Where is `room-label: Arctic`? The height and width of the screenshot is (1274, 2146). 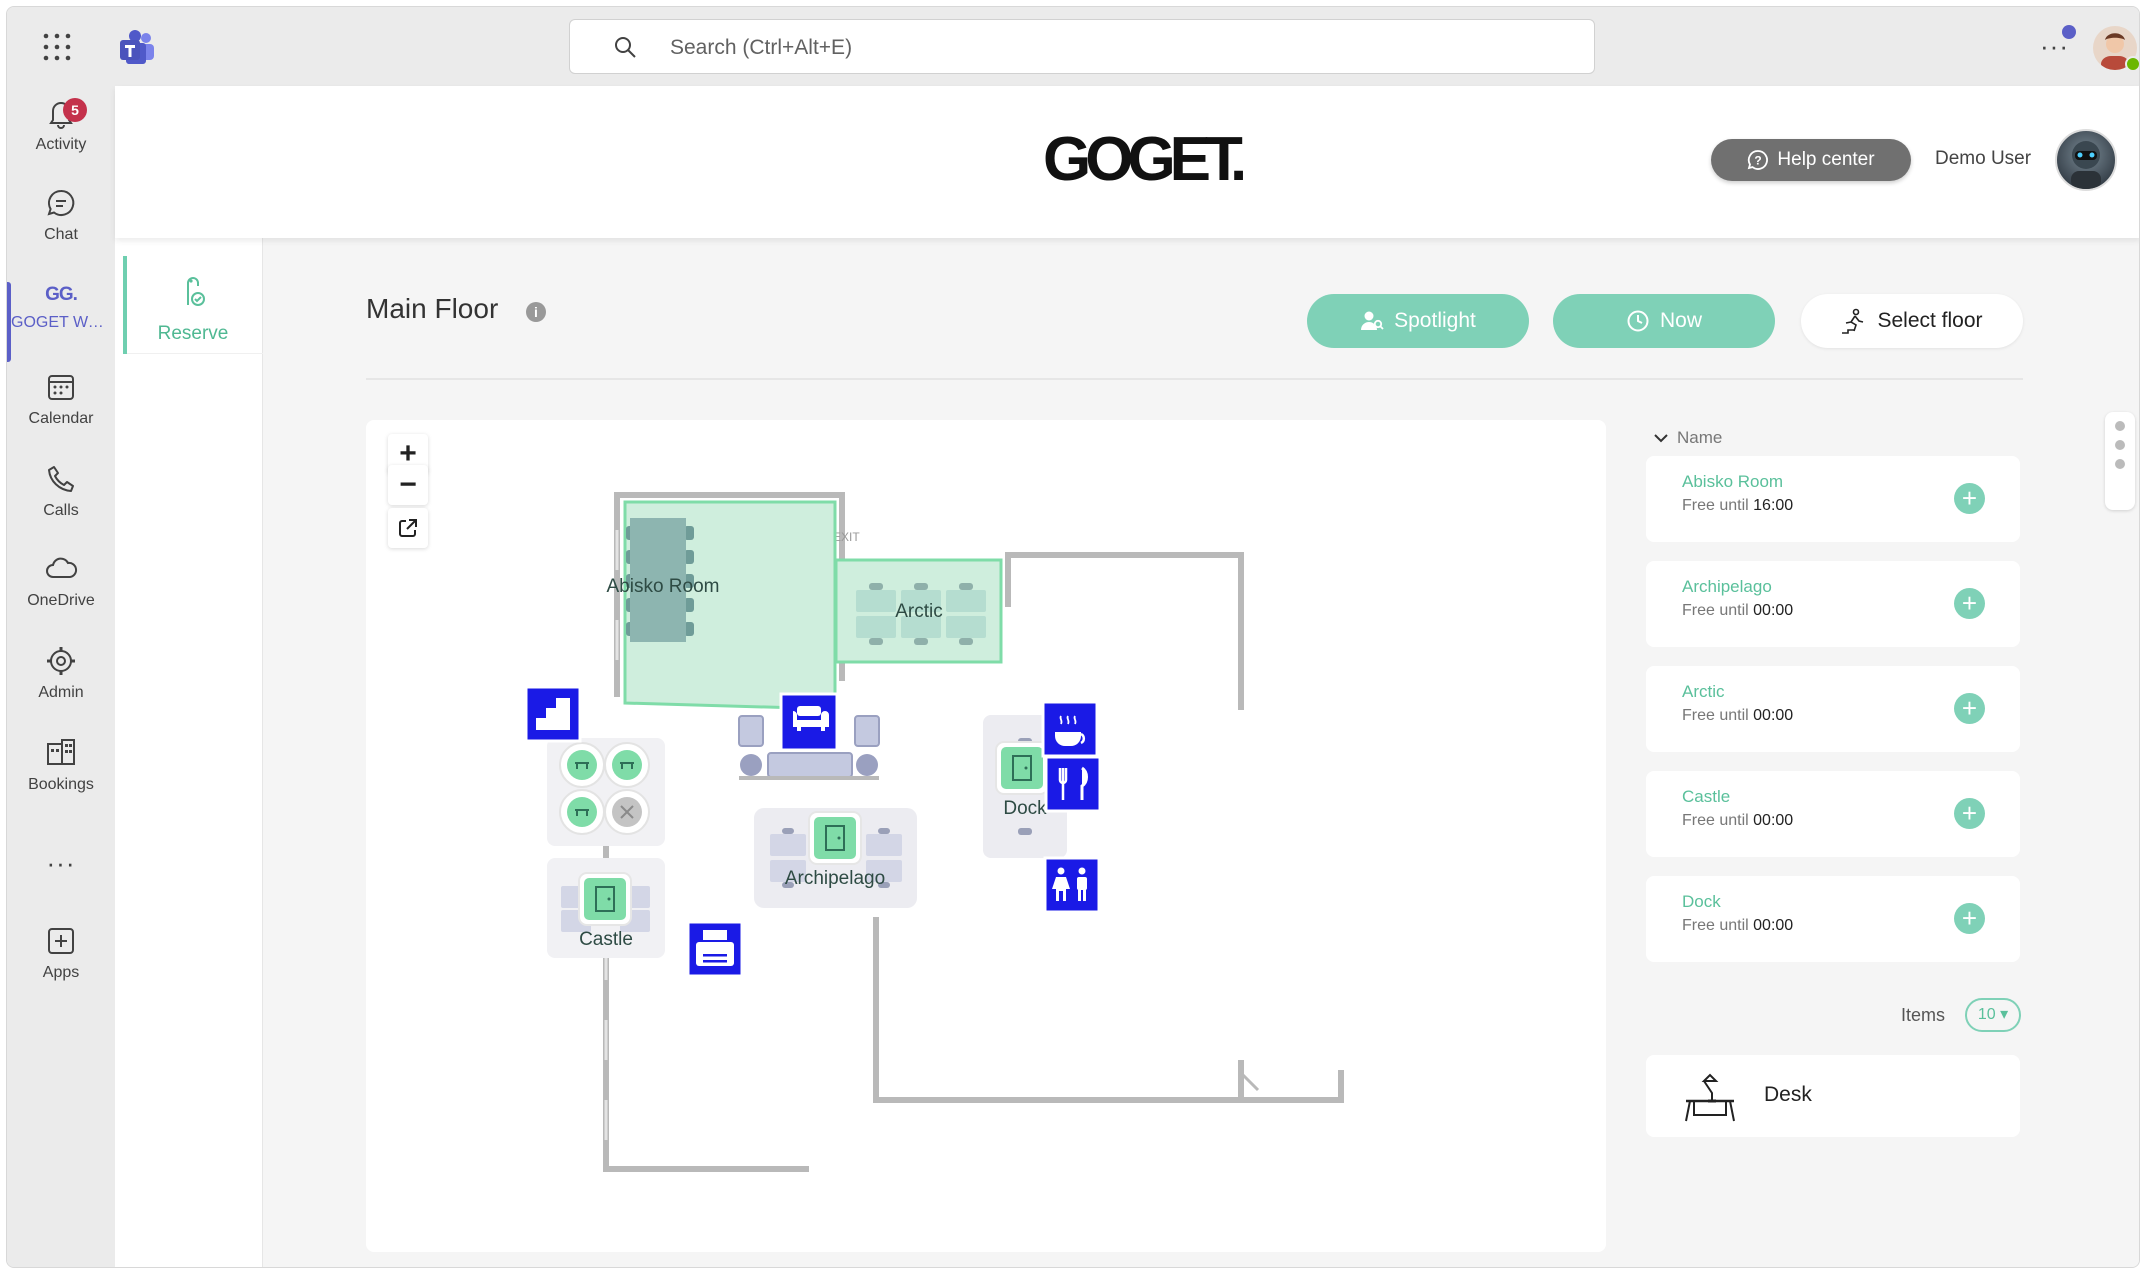 room-label: Arctic is located at coordinates (919, 611).